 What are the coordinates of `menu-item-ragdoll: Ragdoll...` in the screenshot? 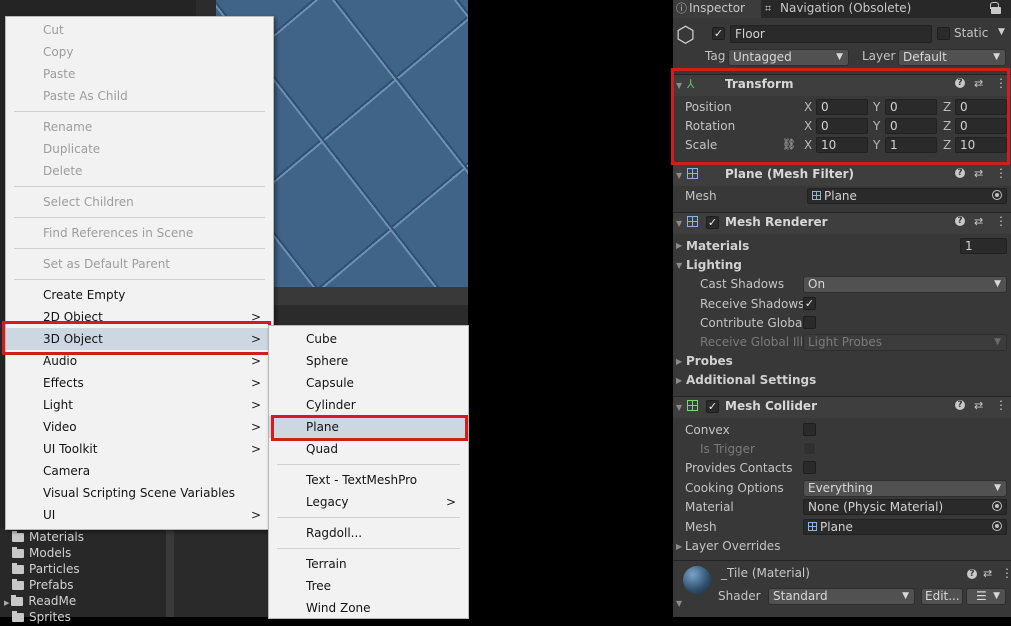 It's located at (368, 533).